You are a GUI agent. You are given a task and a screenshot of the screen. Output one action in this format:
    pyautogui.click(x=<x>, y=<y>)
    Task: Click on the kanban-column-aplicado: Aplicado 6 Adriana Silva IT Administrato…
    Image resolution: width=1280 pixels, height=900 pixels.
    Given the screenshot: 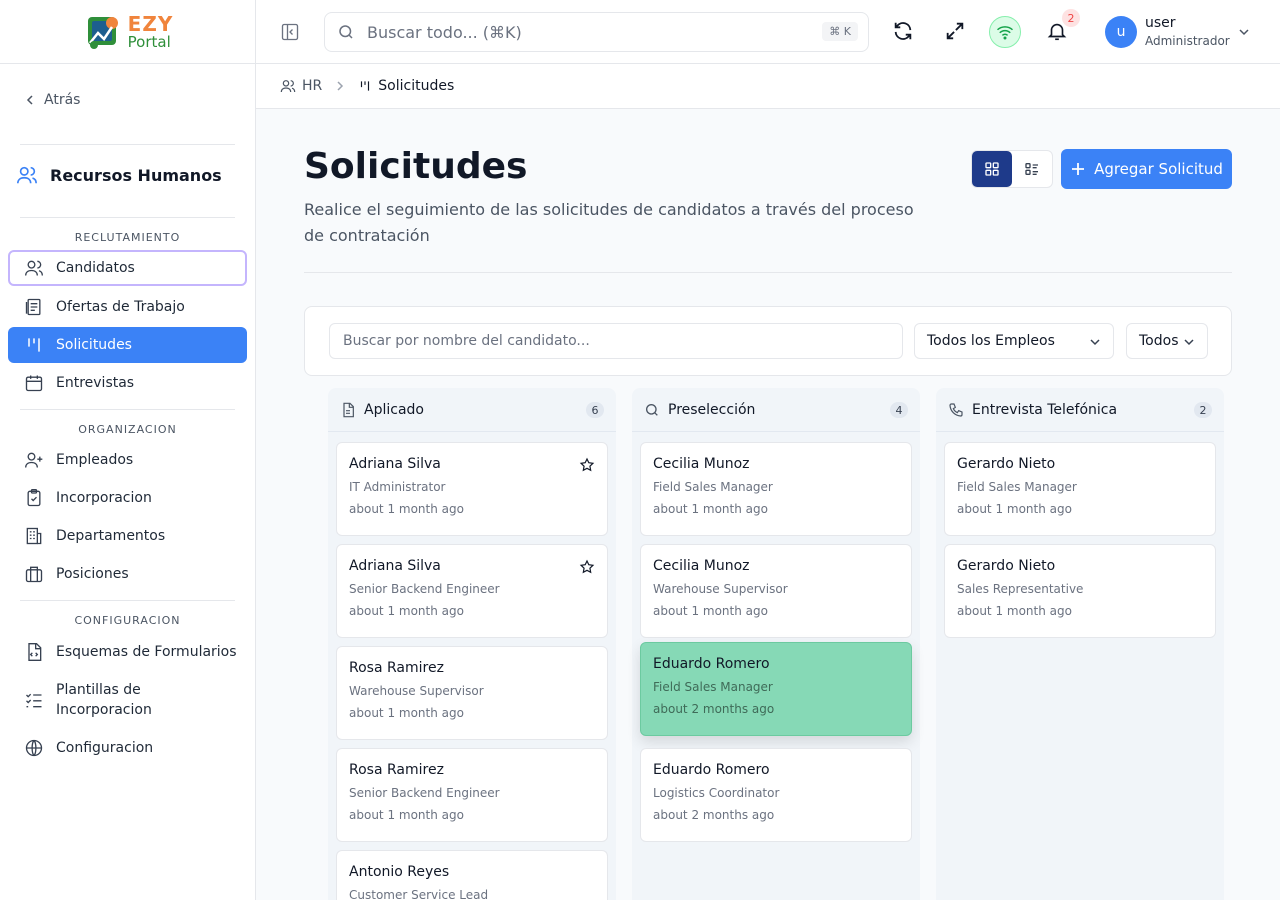 What is the action you would take?
    pyautogui.click(x=472, y=644)
    